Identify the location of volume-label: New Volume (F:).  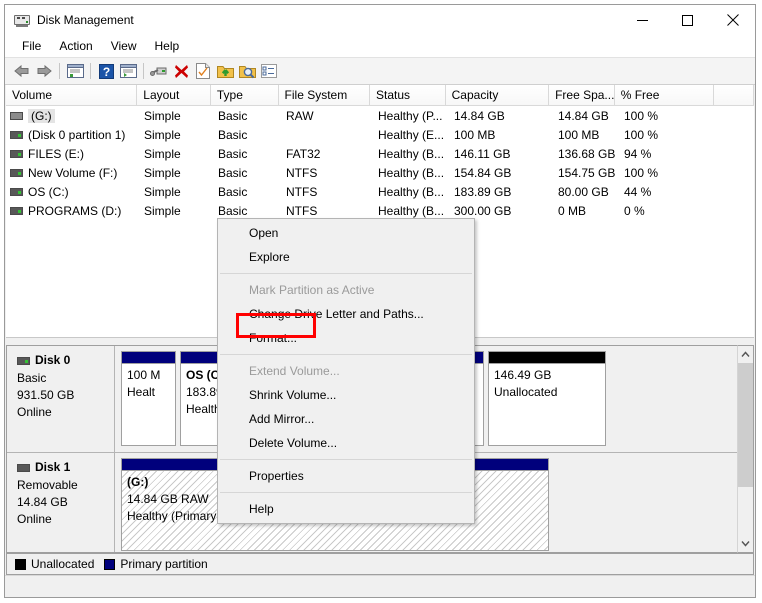
(73, 172).